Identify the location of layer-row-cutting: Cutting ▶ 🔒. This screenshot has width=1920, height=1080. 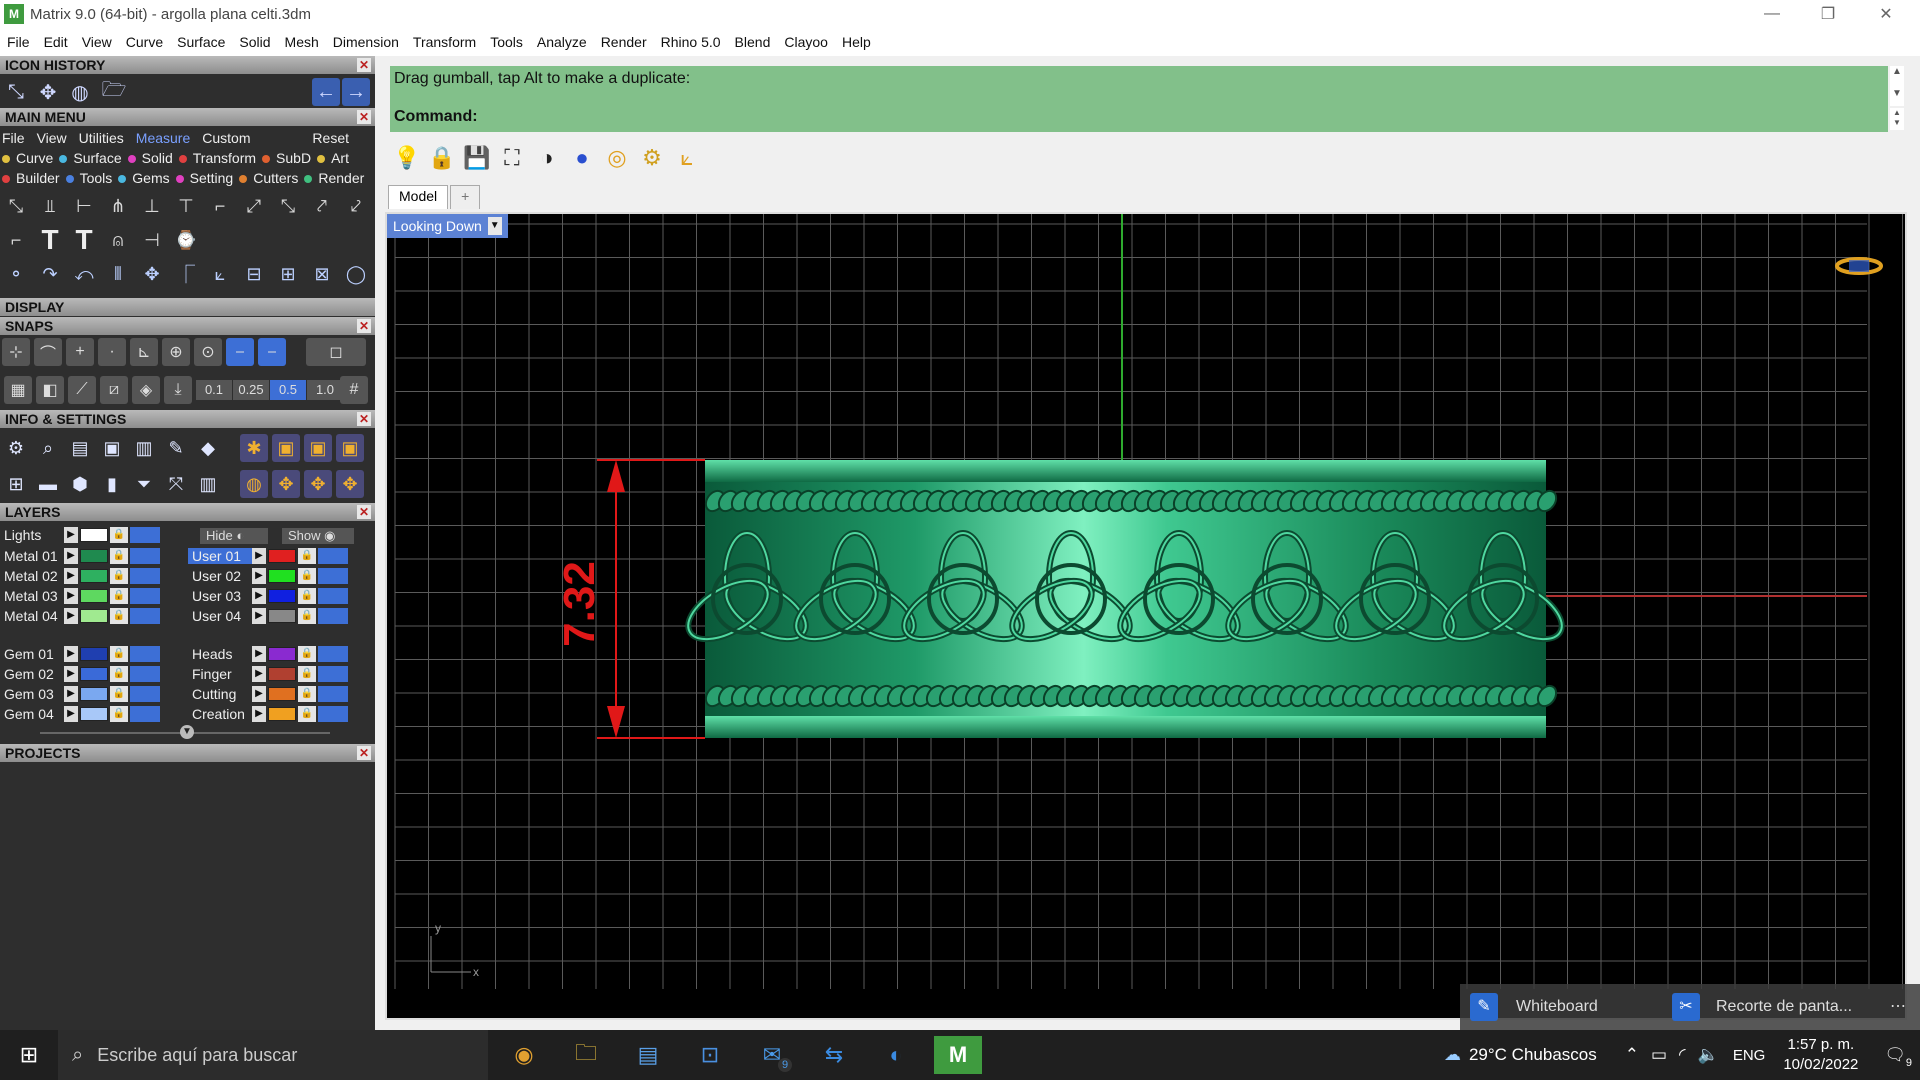
(269, 694).